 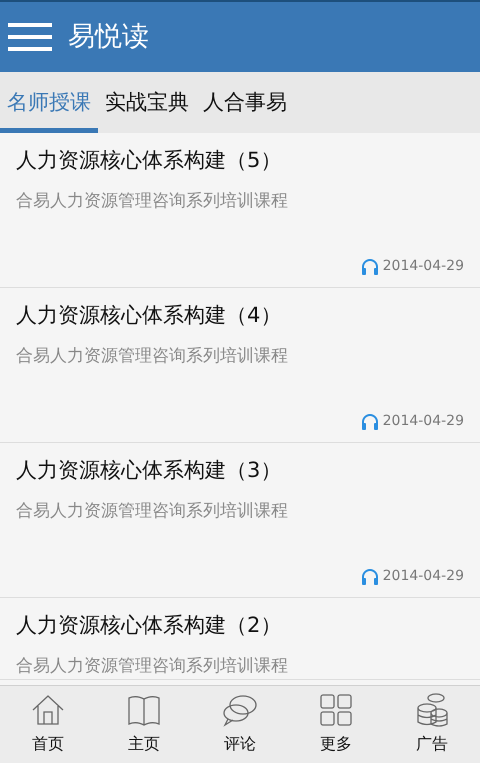 I want to click on nav-tab: 广告, so click(x=432, y=724).